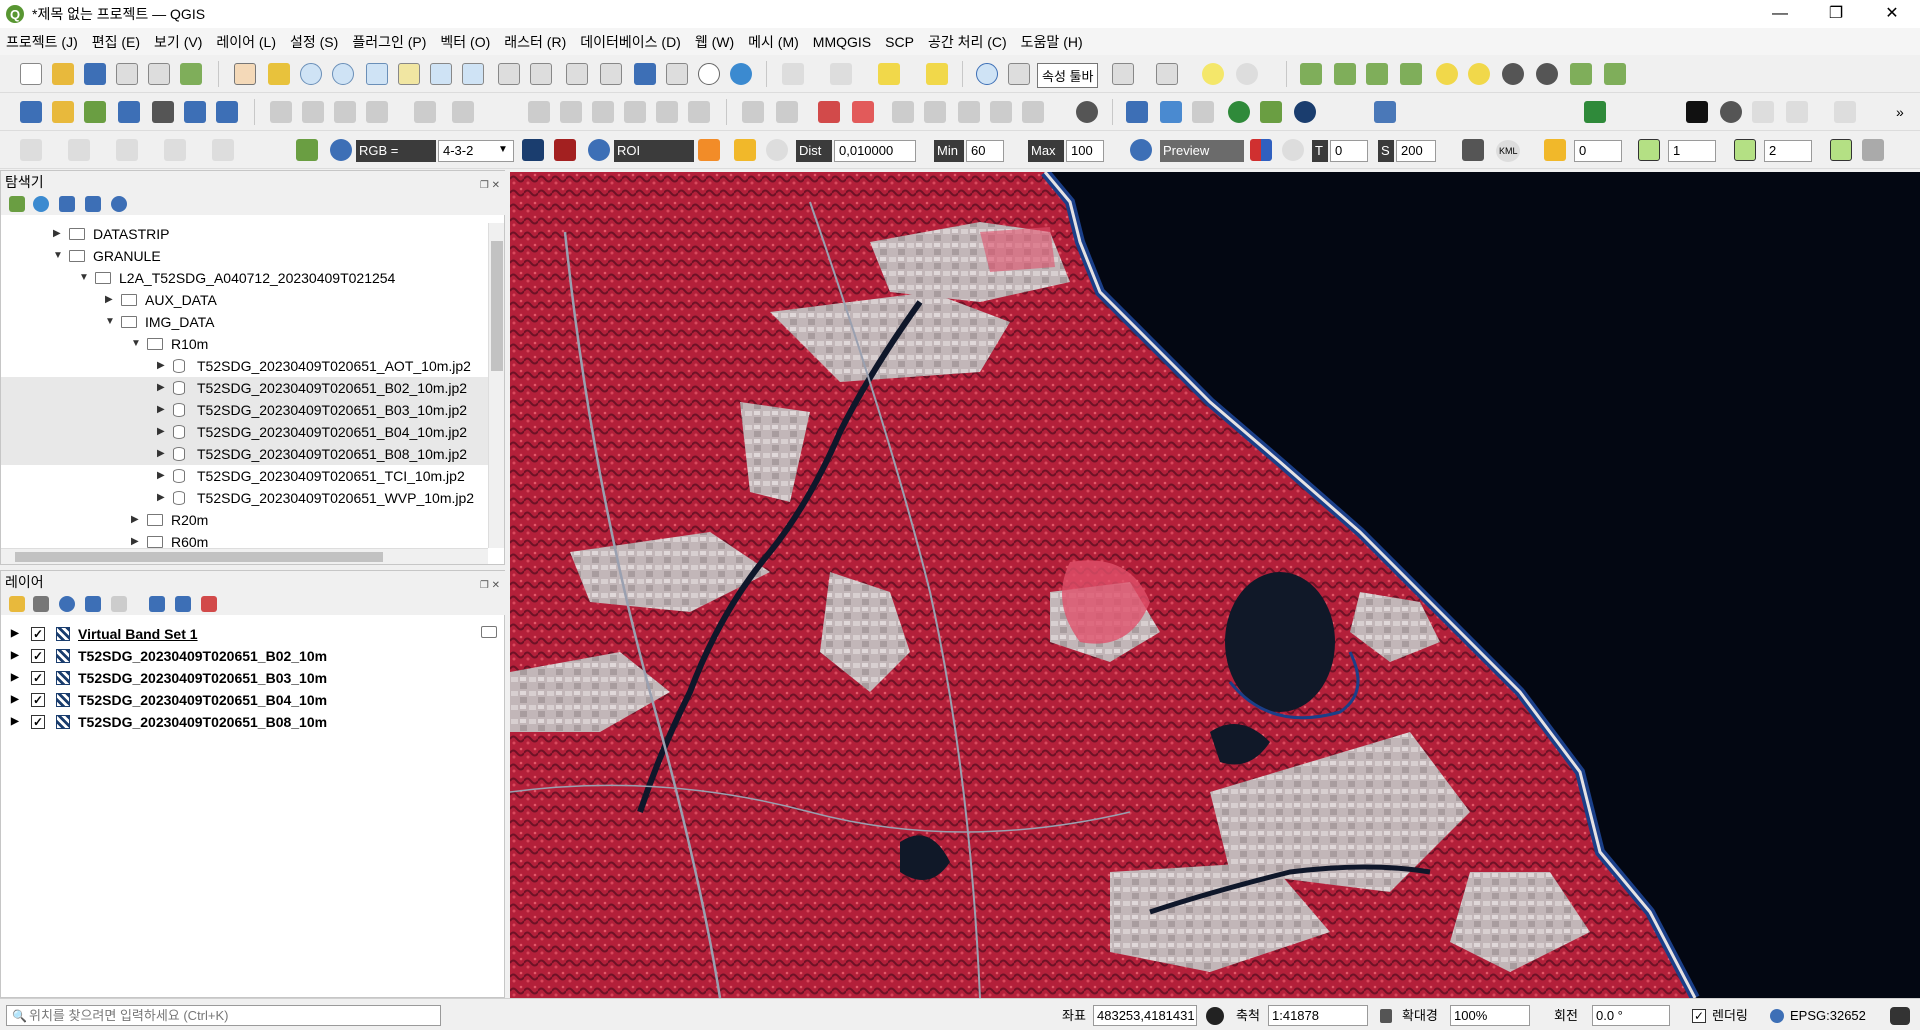 This screenshot has width=1920, height=1030. What do you see at coordinates (245, 74) in the screenshot?
I see `pan-hand-icon` at bounding box center [245, 74].